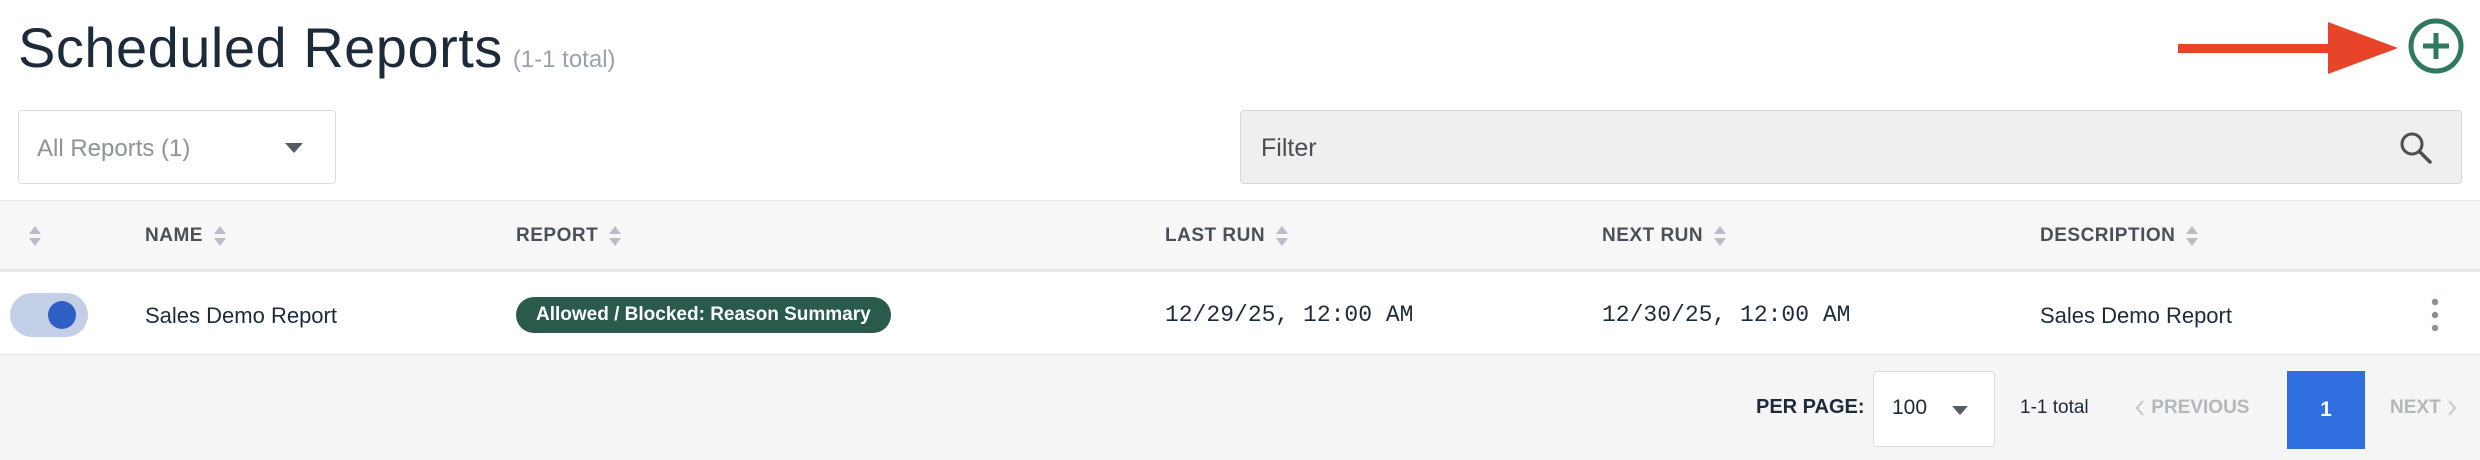 The width and height of the screenshot is (2480, 460). Describe the element at coordinates (2136, 315) in the screenshot. I see `description-value: Sales Demo Report` at that location.